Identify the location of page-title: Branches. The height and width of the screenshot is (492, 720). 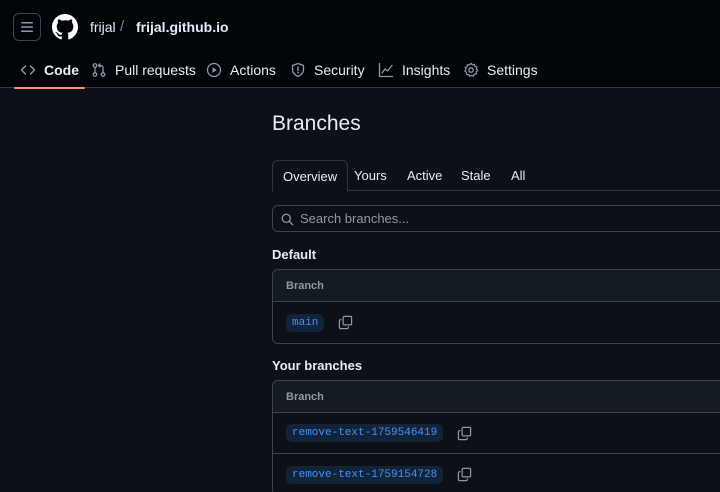
(316, 123).